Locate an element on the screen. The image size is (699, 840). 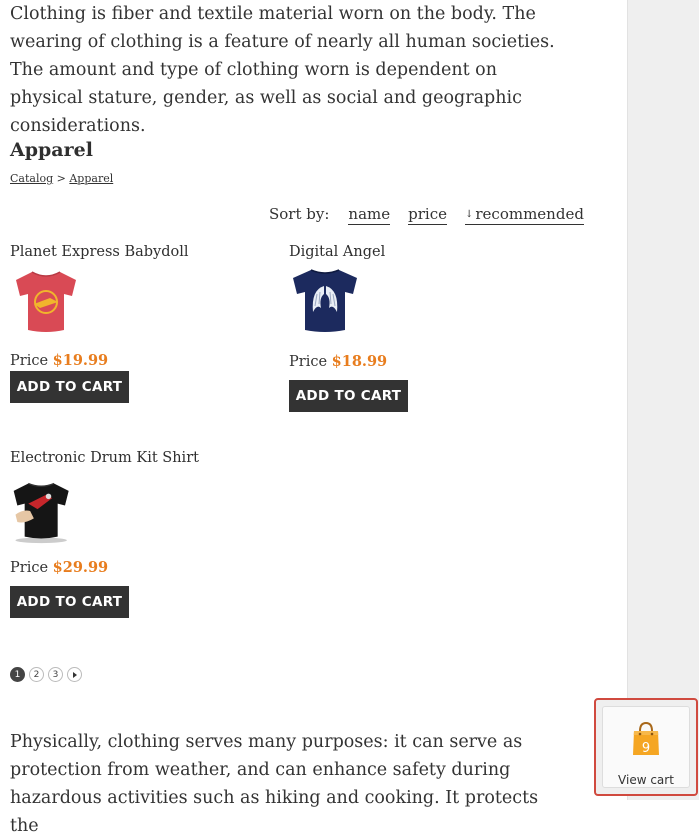
breadcrumb: Catalog > Apparel is located at coordinates (61, 178).